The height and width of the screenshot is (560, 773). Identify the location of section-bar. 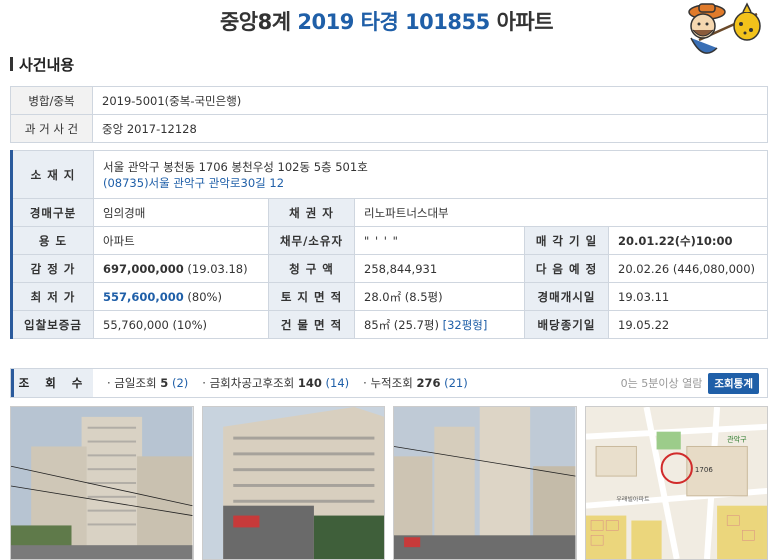
(11, 64).